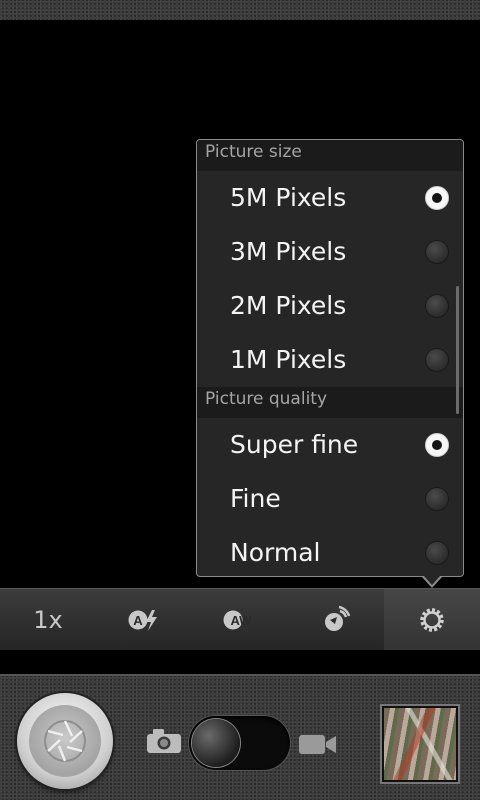 The image size is (480, 800). What do you see at coordinates (216, 743) in the screenshot?
I see `mode-switch-knob` at bounding box center [216, 743].